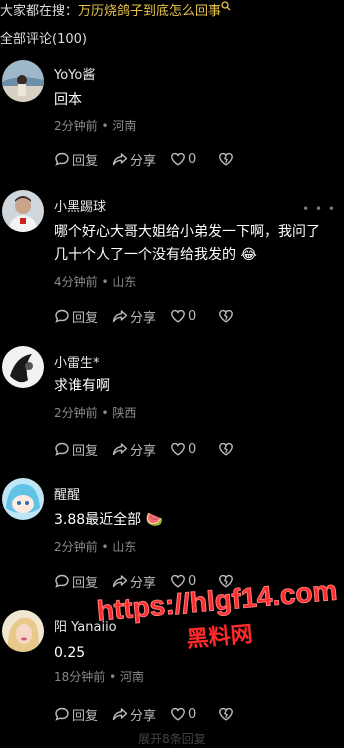 The width and height of the screenshot is (344, 748). I want to click on comments-count-title: 全部评论(100), so click(43, 39).